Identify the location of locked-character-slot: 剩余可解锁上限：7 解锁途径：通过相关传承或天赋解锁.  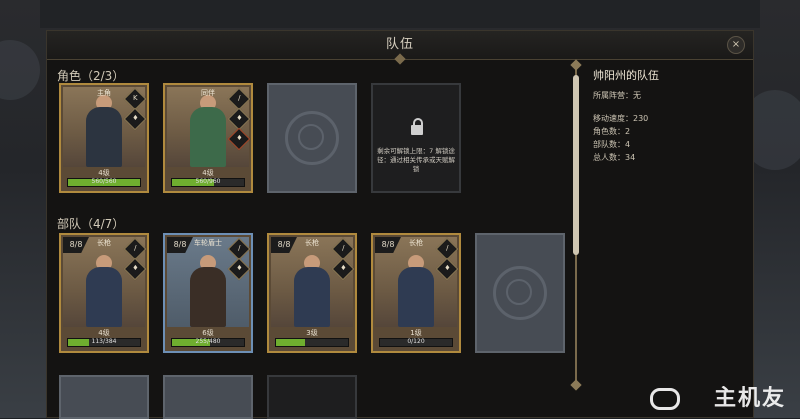
(416, 138).